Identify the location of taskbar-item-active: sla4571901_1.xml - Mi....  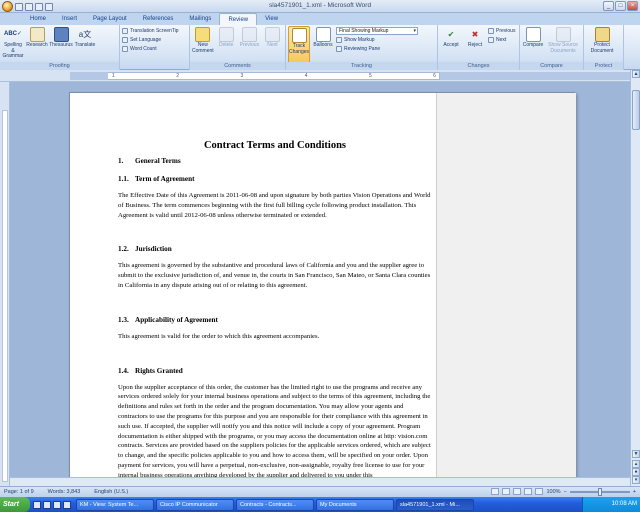
(435, 504).